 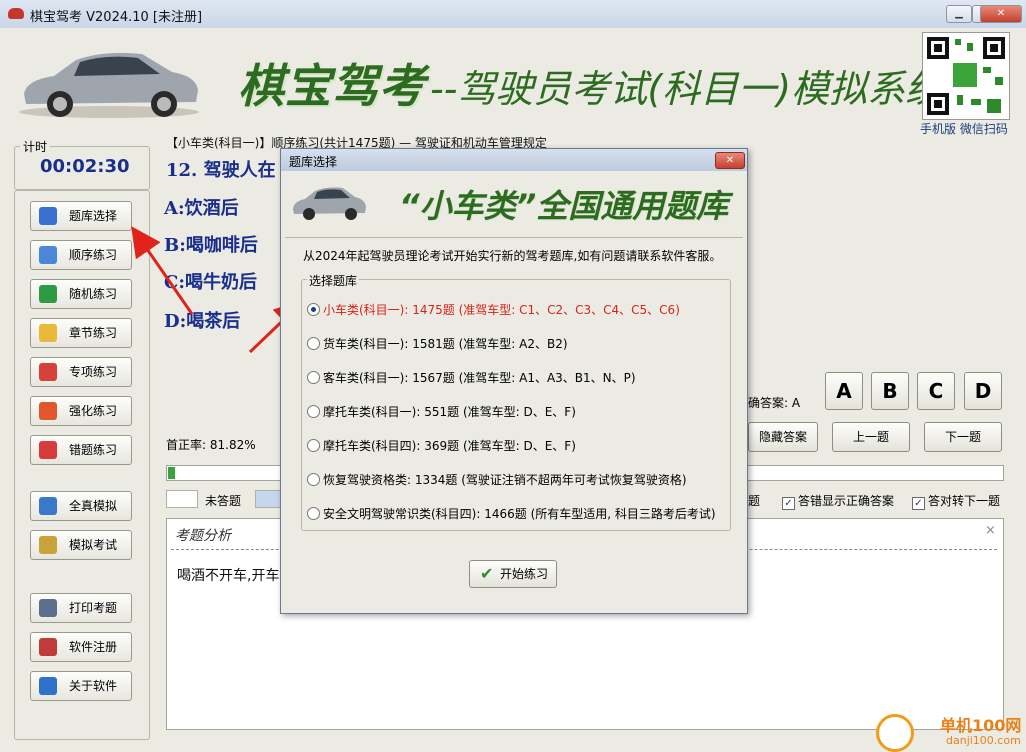 I want to click on bank-option-label: 客车类(科目一): 1567题 (准驾车型: A1、A3、B1、N、P), so click(x=479, y=378).